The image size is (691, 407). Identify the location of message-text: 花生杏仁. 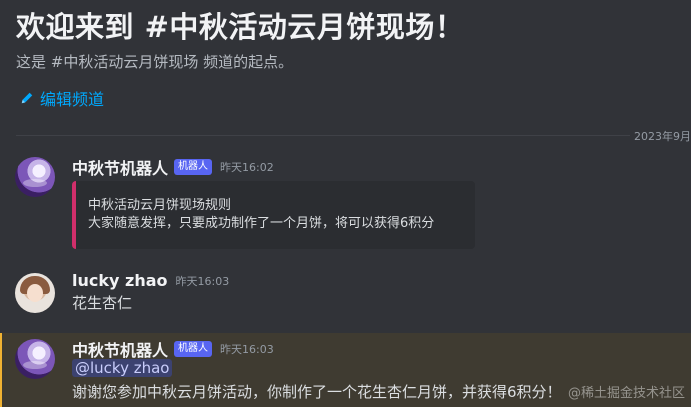
(102, 303).